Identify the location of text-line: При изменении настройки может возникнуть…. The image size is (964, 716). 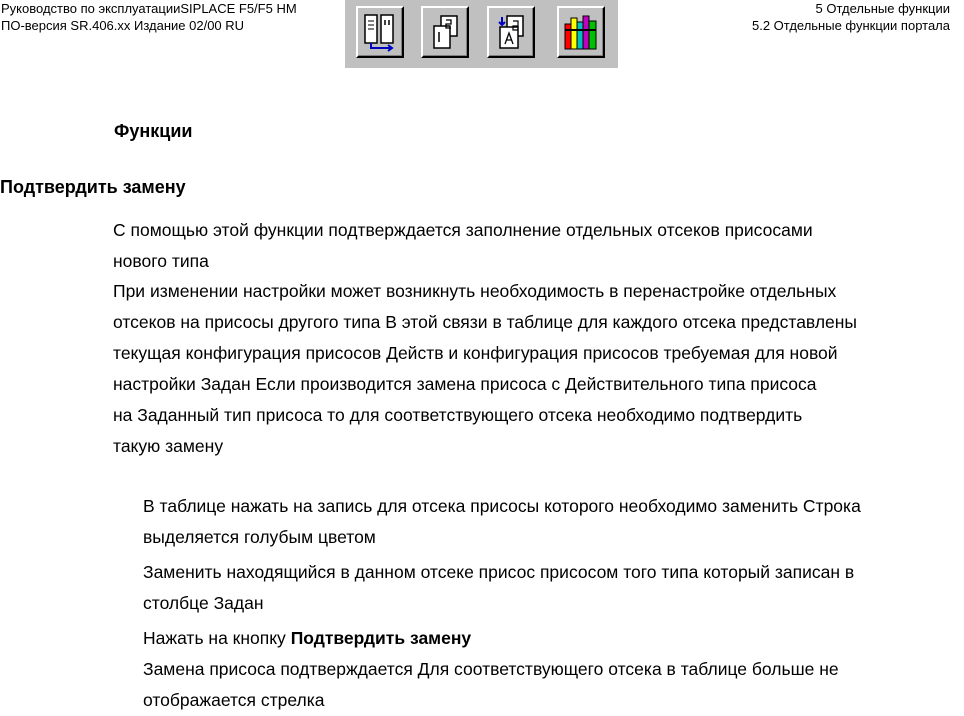
(475, 291).